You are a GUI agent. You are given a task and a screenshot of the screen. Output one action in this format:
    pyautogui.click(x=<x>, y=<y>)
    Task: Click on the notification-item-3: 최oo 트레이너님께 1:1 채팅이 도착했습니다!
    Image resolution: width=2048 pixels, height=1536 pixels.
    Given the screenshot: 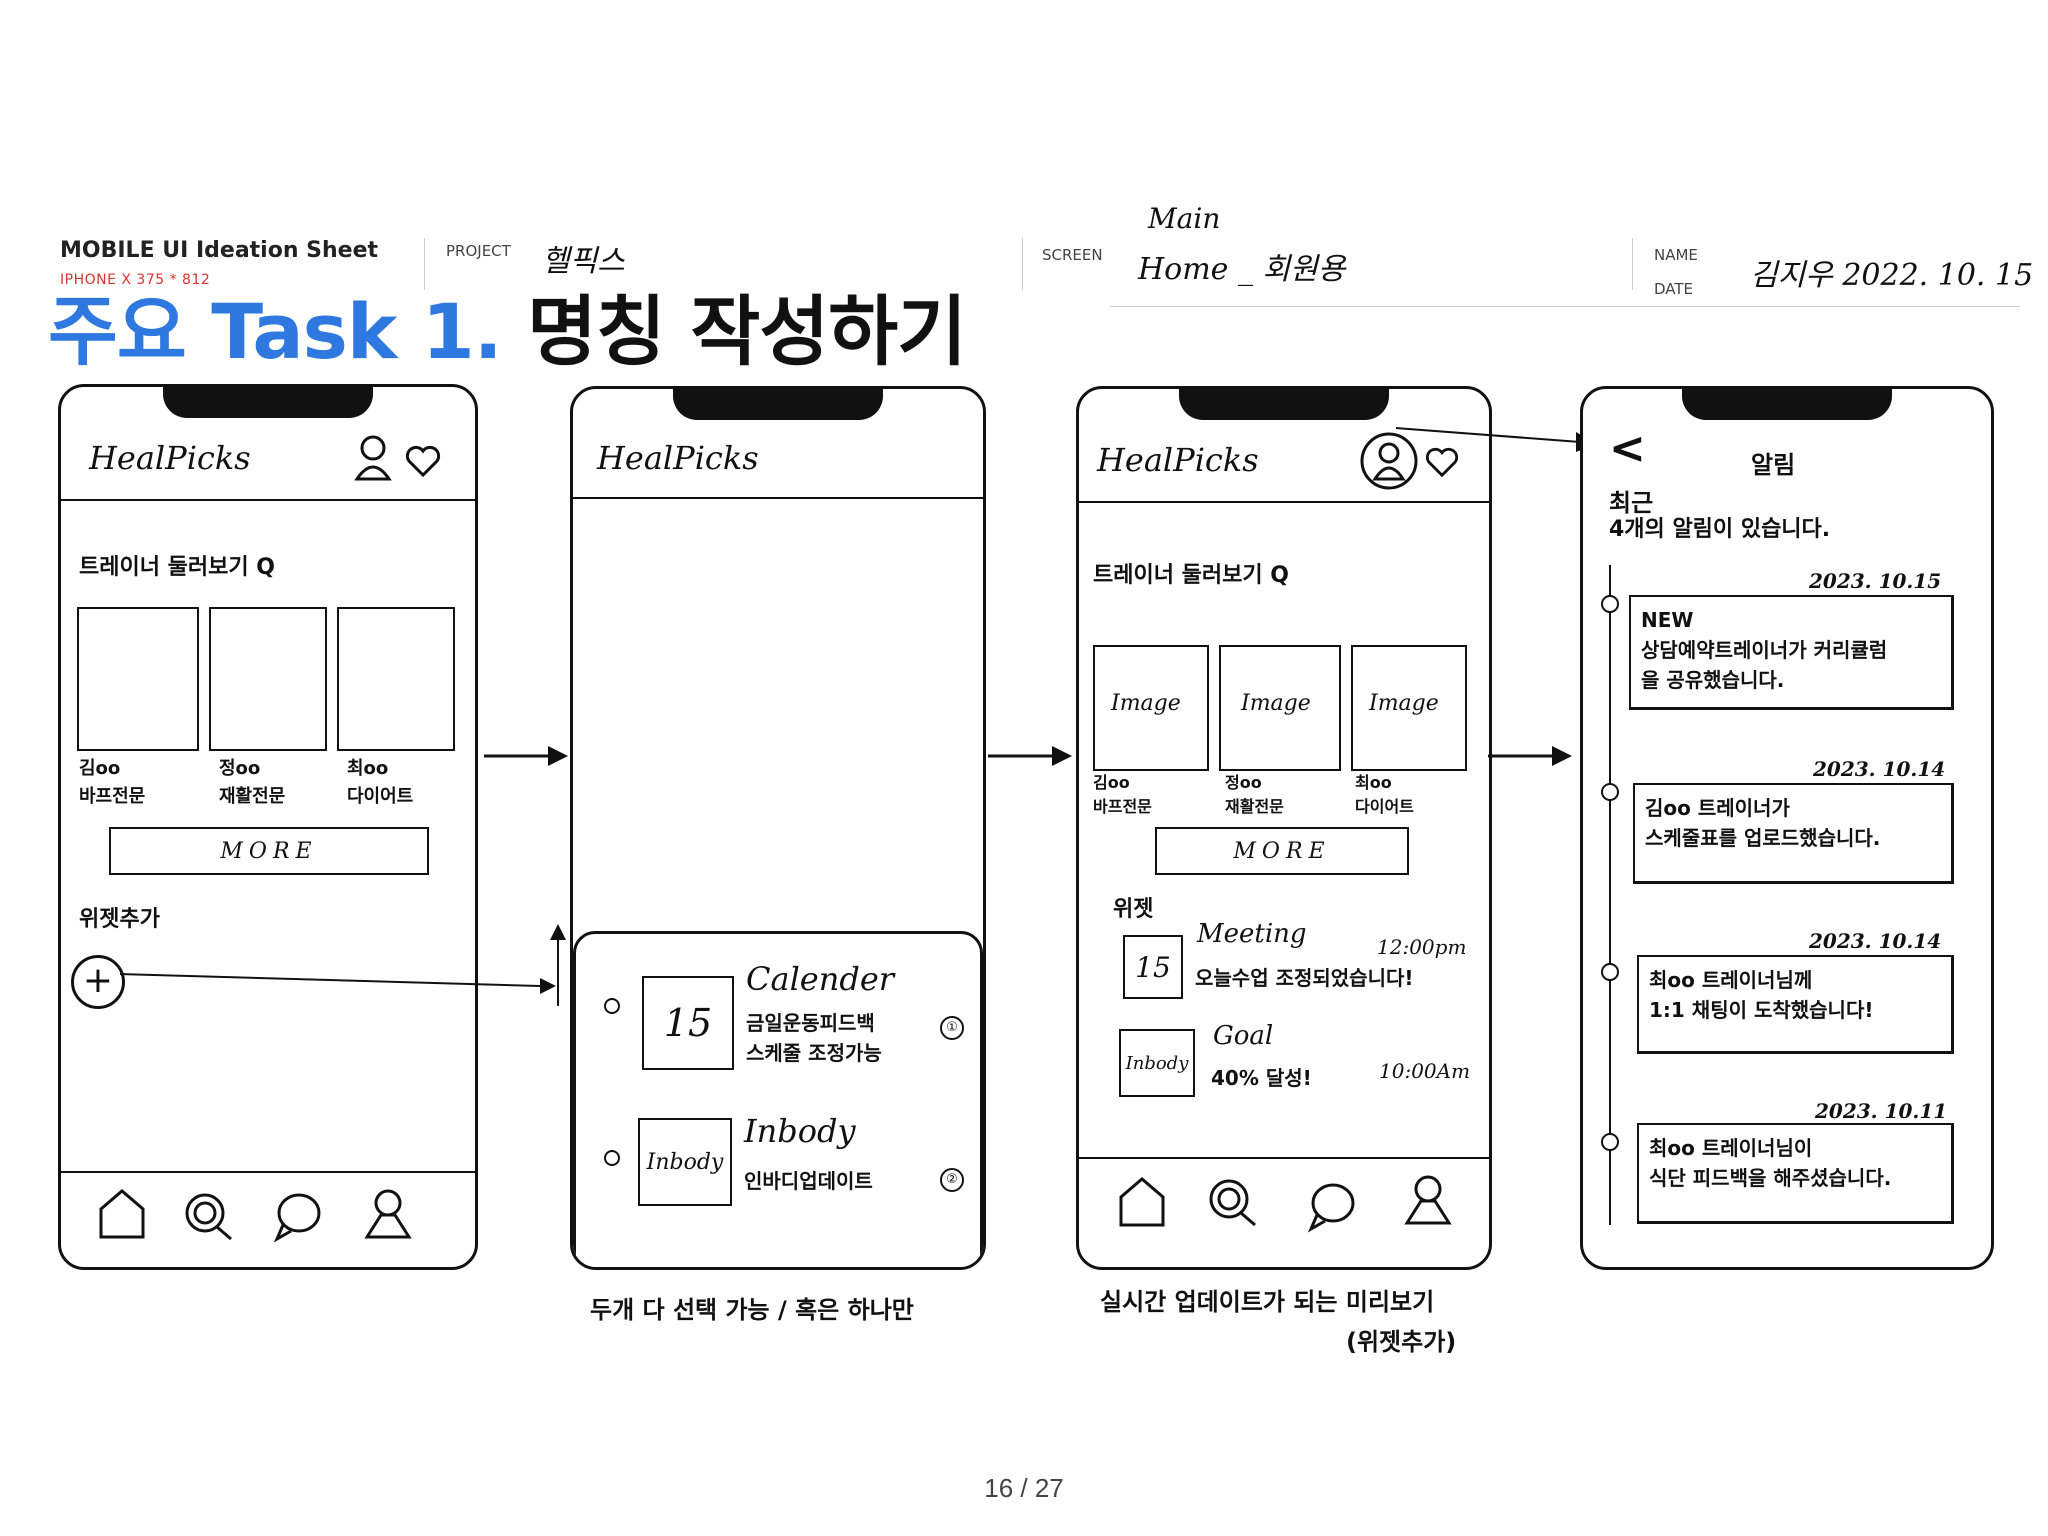 What is the action you would take?
    pyautogui.click(x=1795, y=1004)
    